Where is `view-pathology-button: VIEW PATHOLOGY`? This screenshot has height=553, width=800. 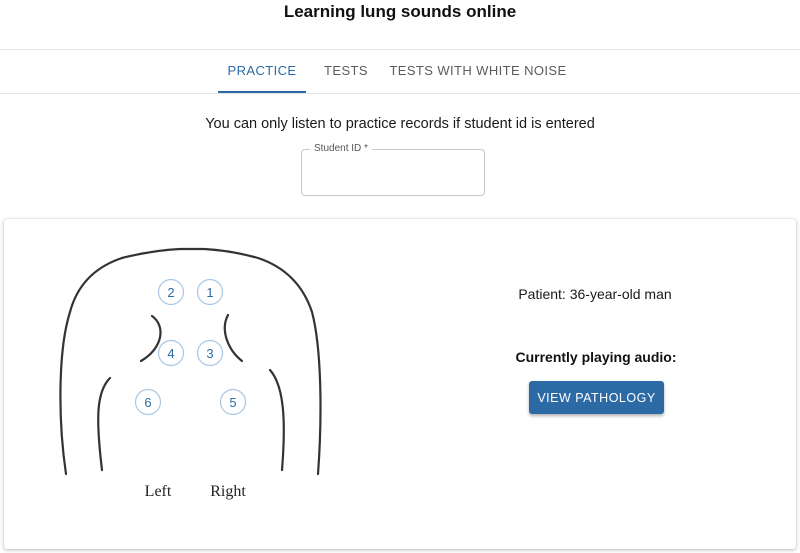
view-pathology-button: VIEW PATHOLOGY is located at coordinates (596, 397).